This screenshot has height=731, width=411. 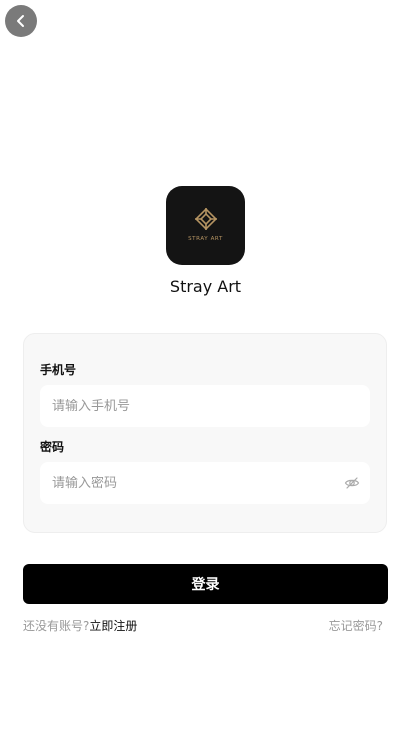 I want to click on no-account-text: 还没有账号?, so click(x=56, y=626).